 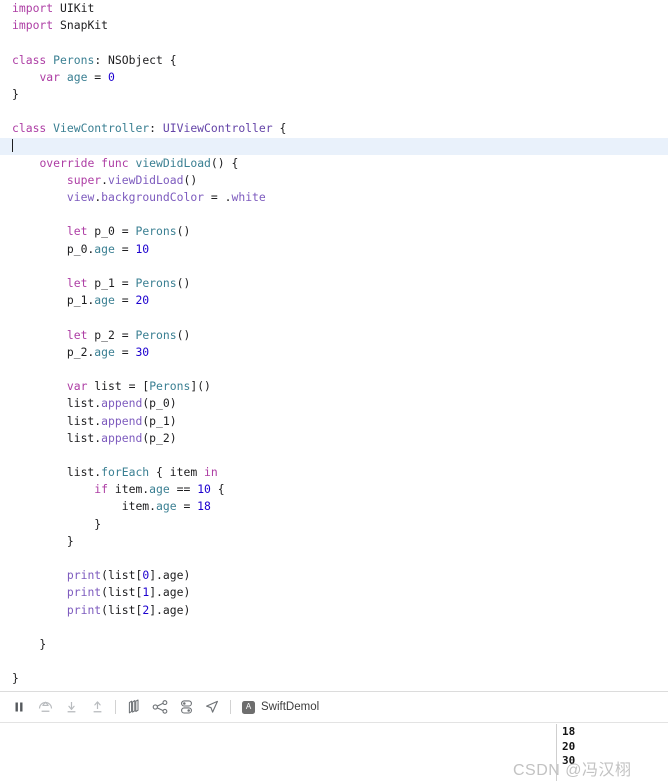 I want to click on code-line: print(list[1].age), so click(x=334, y=592).